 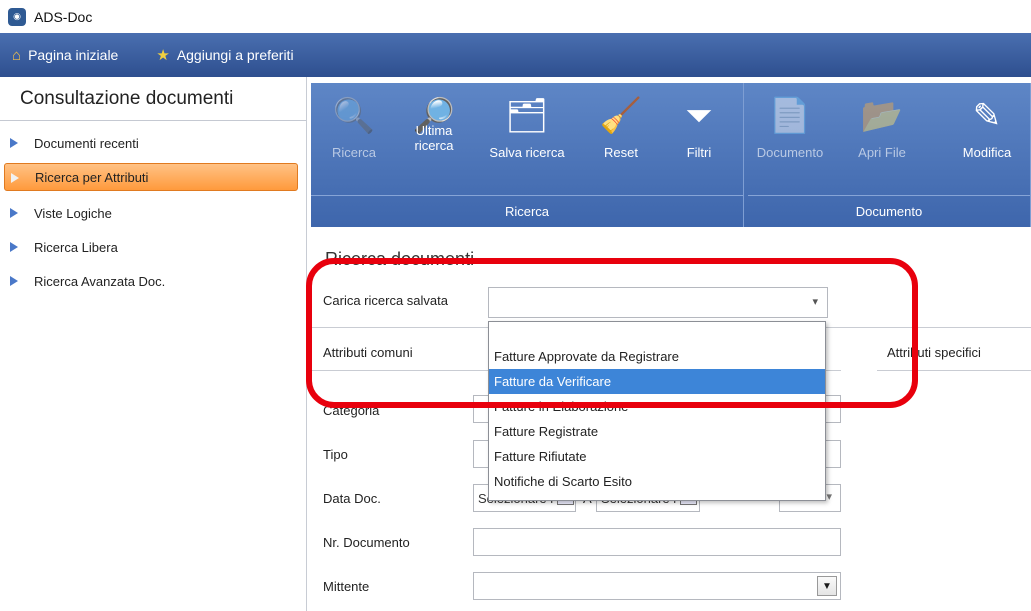 What do you see at coordinates (366, 542) in the screenshot?
I see `nr-documento-label: Nr. Documento` at bounding box center [366, 542].